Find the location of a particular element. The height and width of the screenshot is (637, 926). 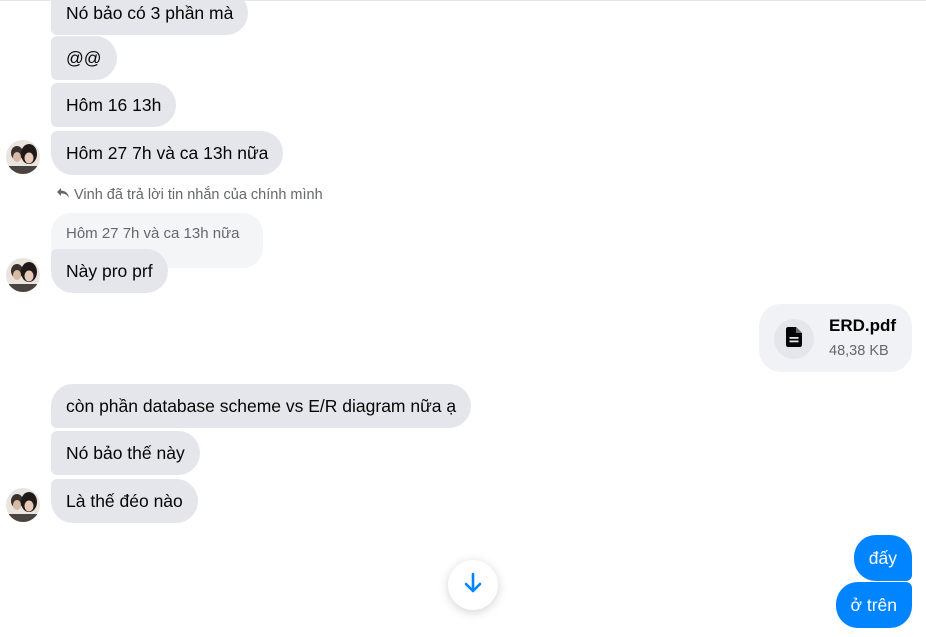

message-text: Hôm 27 7h và ca 13h nữa is located at coordinates (167, 153).